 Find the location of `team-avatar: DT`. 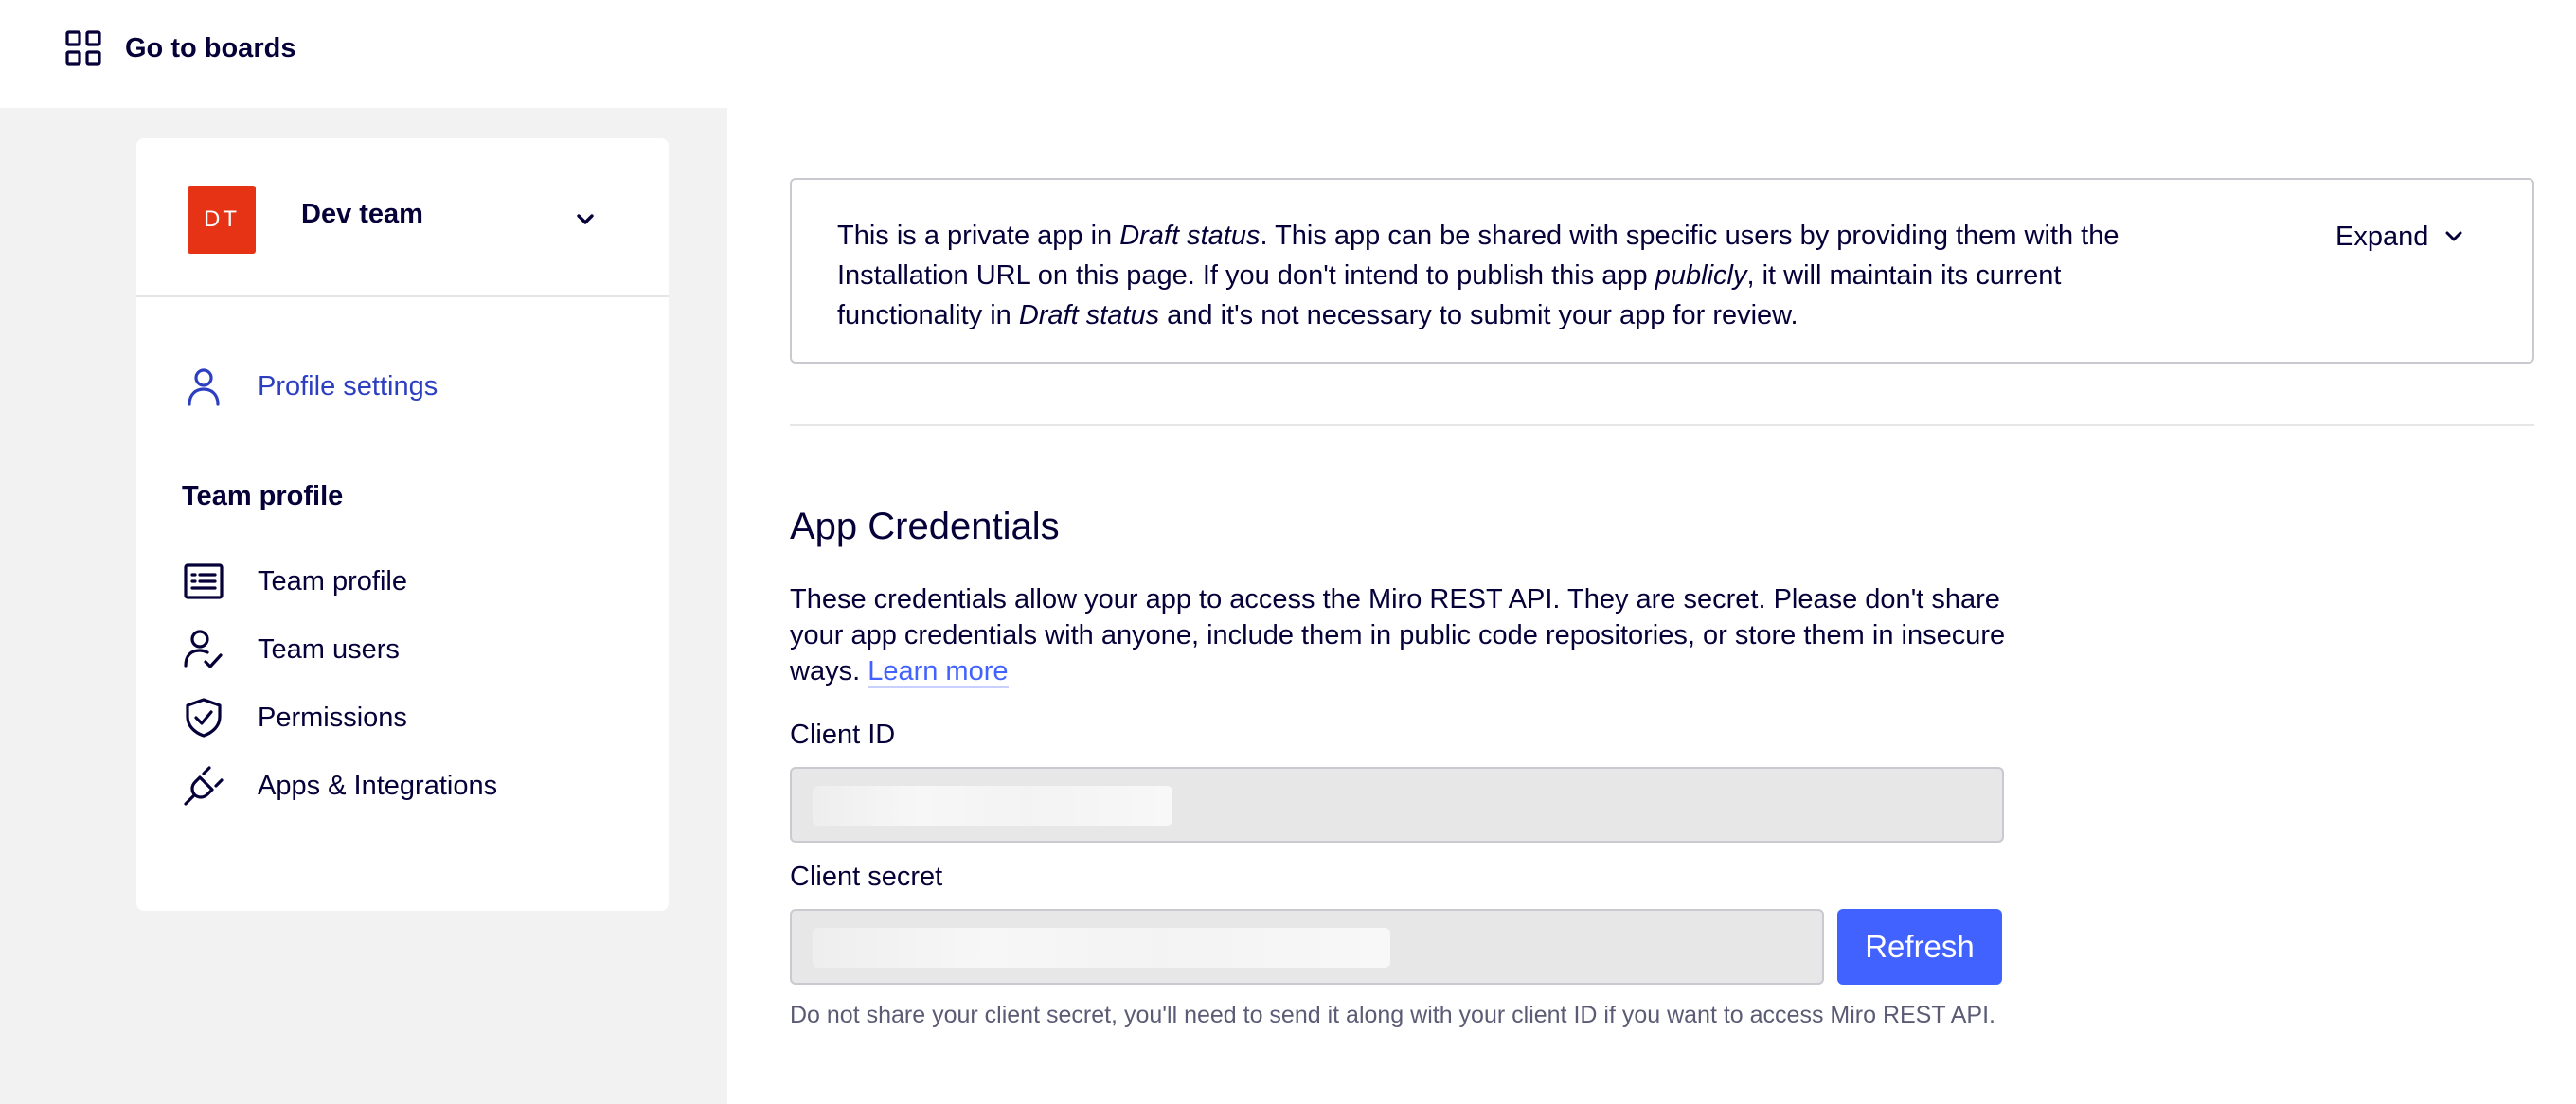

team-avatar: DT is located at coordinates (222, 220).